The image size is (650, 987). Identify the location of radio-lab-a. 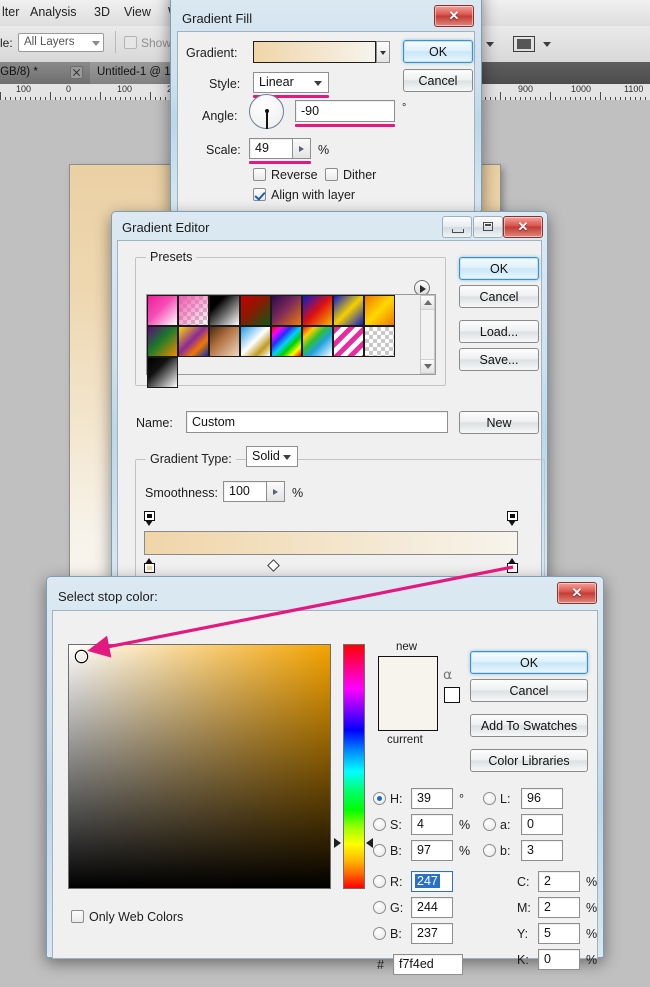
(489, 824).